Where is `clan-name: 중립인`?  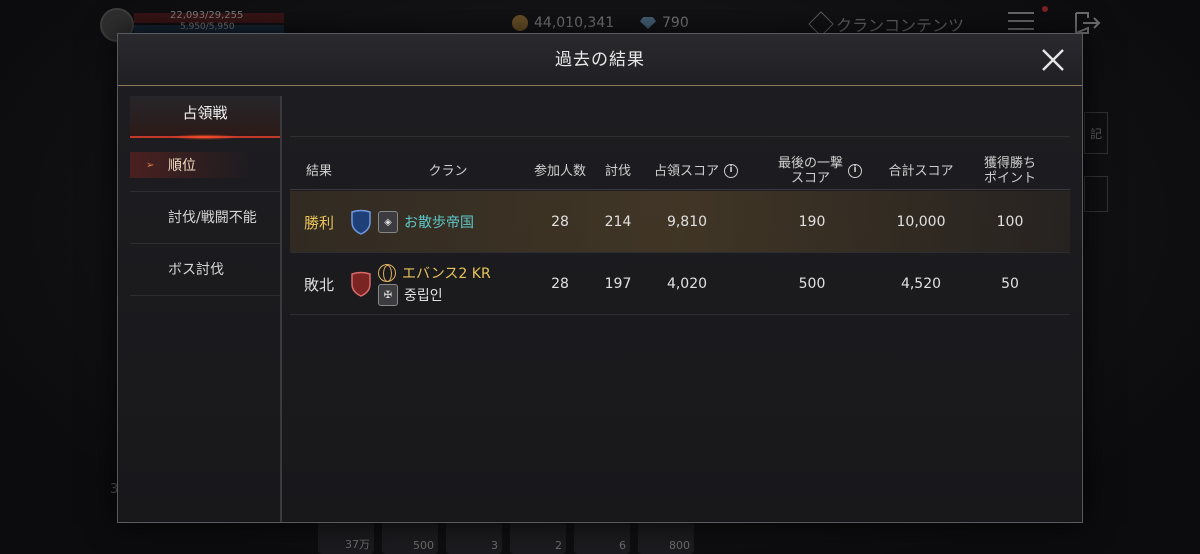 clan-name: 중립인 is located at coordinates (423, 295).